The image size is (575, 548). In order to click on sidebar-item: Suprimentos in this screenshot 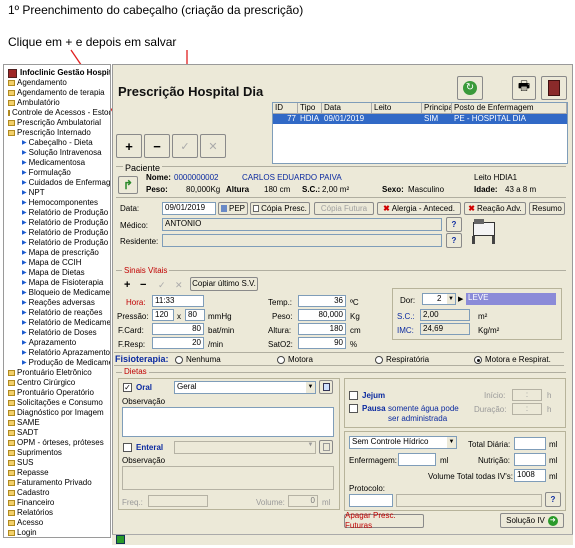, I will do `click(57, 453)`.